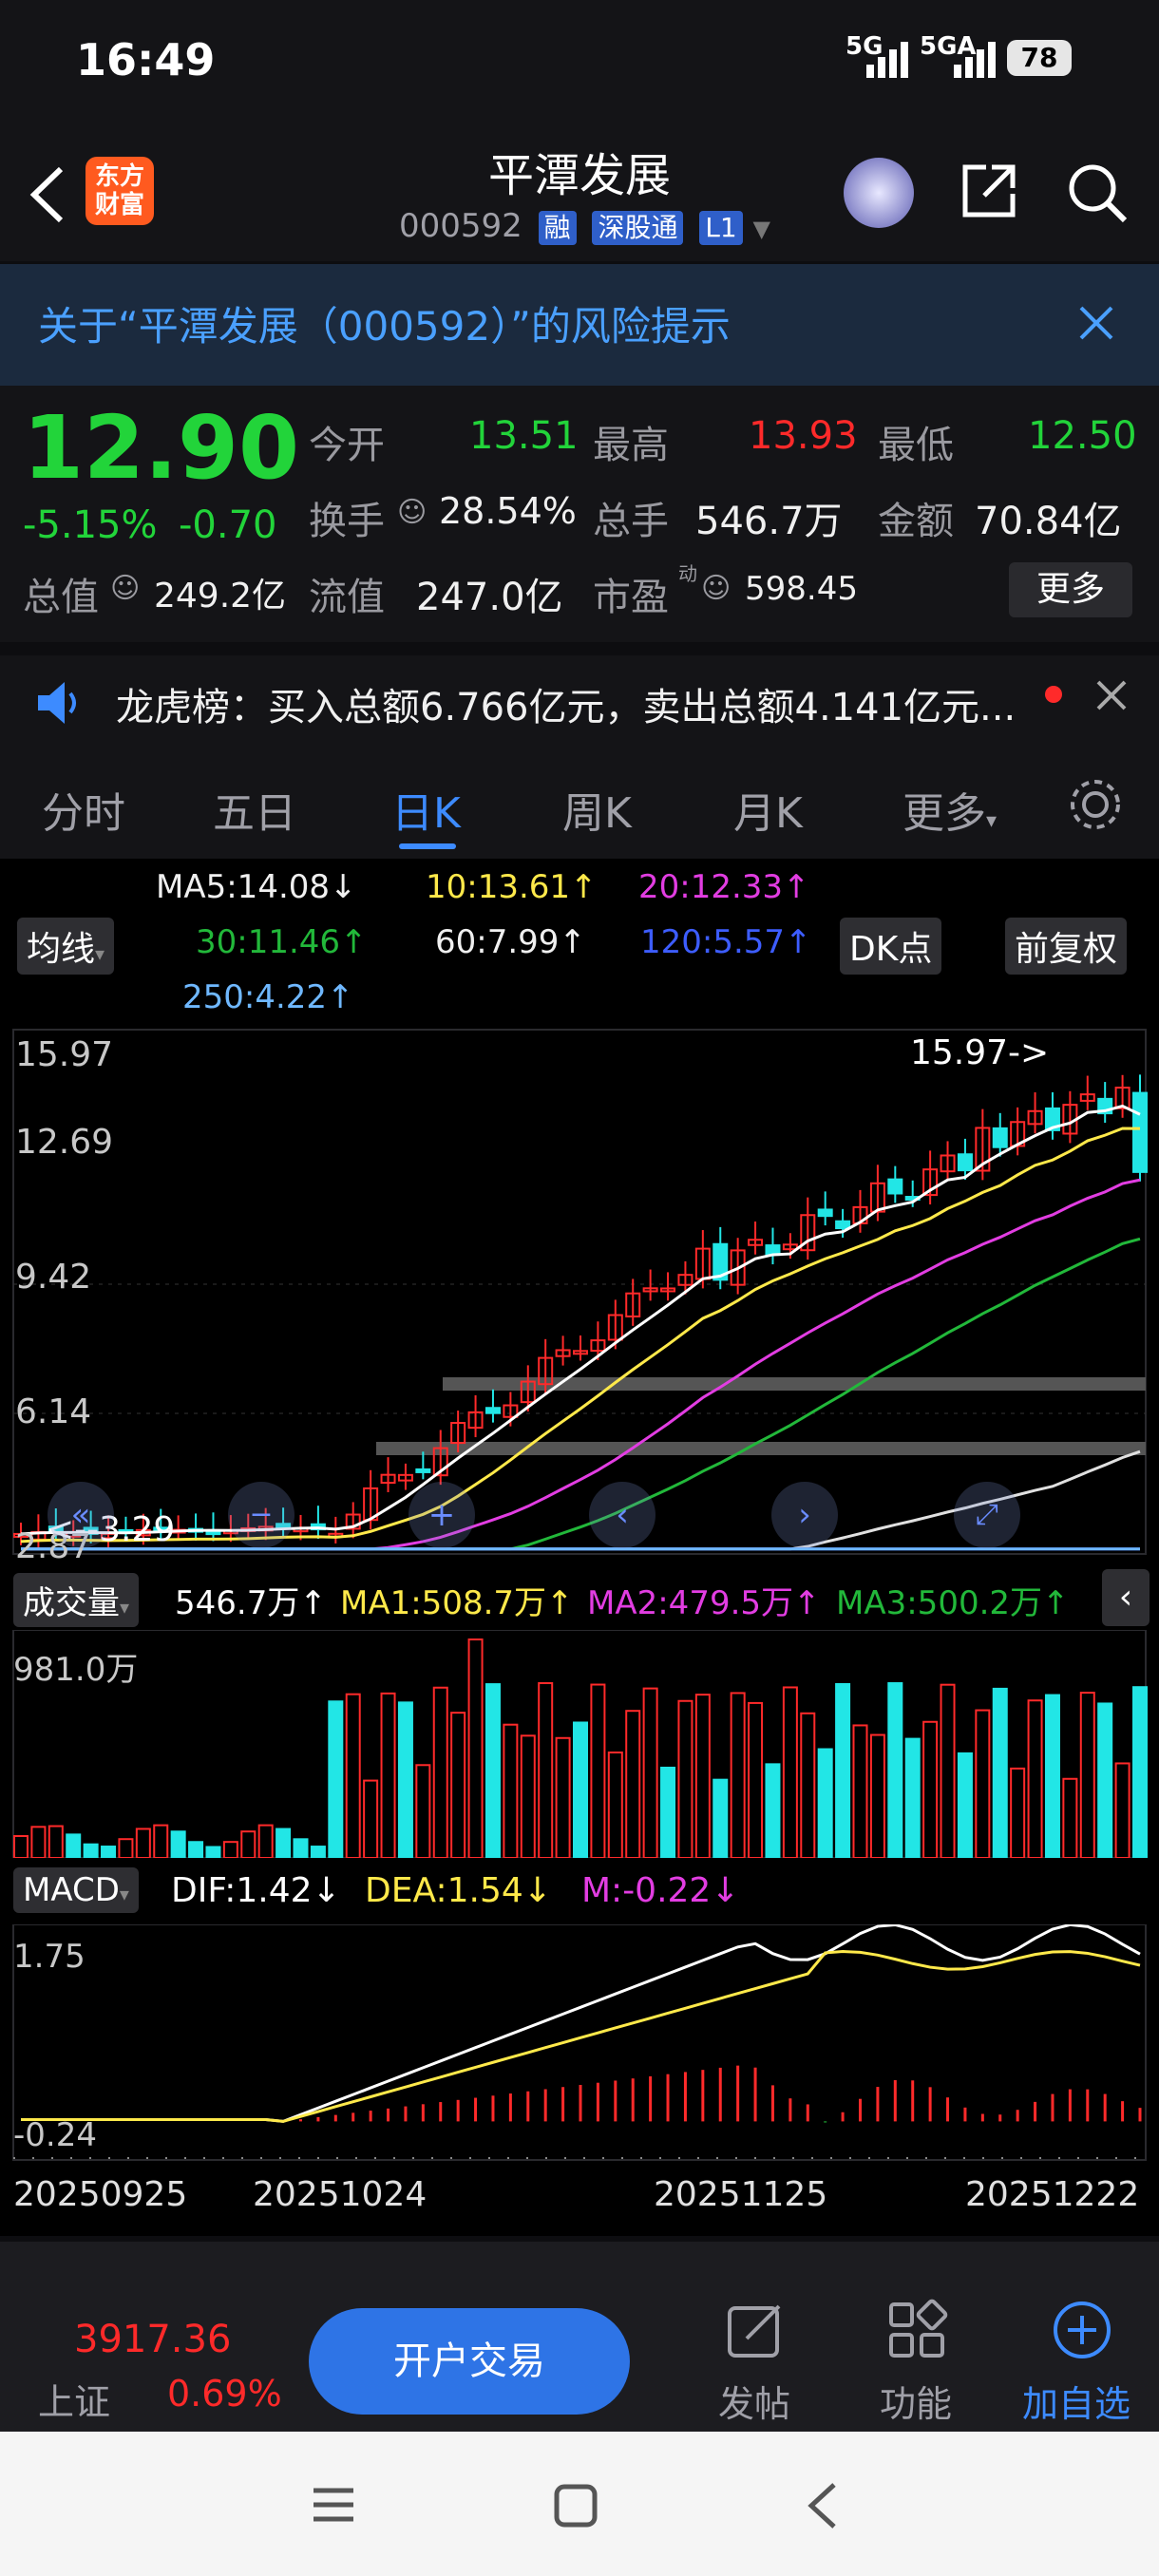  I want to click on zoom-out-icon: −, so click(261, 1515).